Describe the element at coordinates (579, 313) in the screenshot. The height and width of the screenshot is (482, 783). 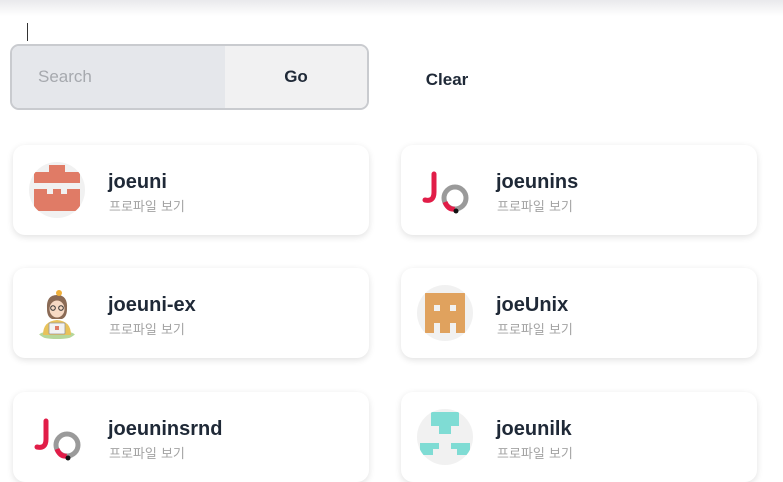
I see `user-card-joeUnix: joeUnix 프로파일 보기` at that location.